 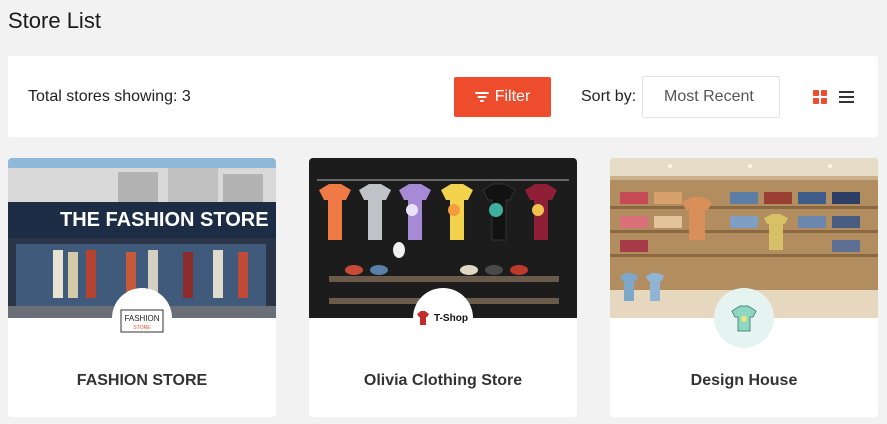 I want to click on store-name: Olivia Clothing Store, so click(x=443, y=380).